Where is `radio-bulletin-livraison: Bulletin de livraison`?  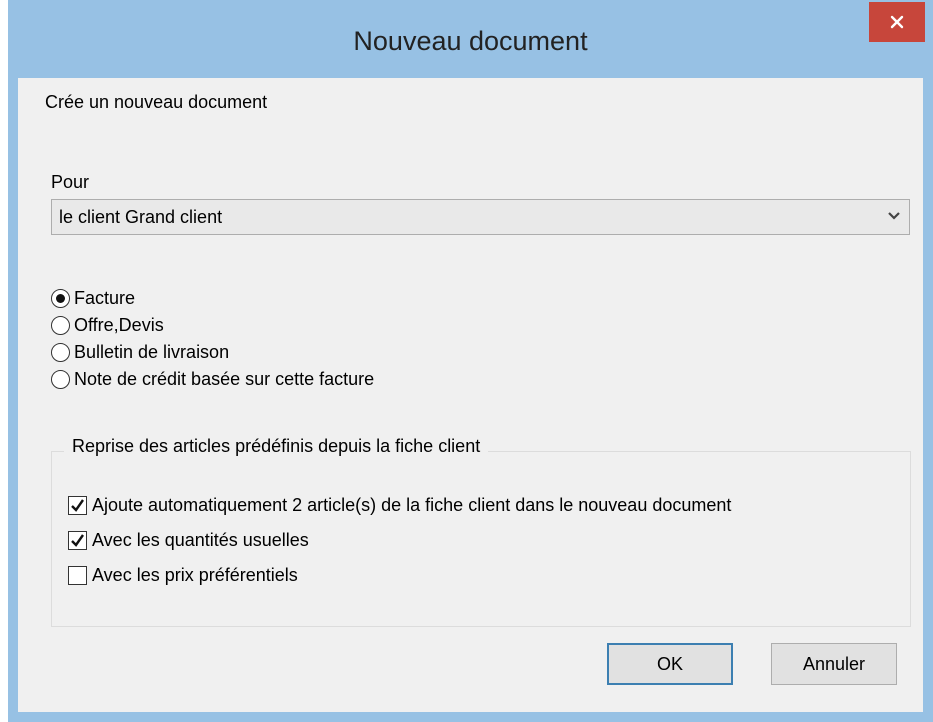 radio-bulletin-livraison: Bulletin de livraison is located at coordinates (140, 352).